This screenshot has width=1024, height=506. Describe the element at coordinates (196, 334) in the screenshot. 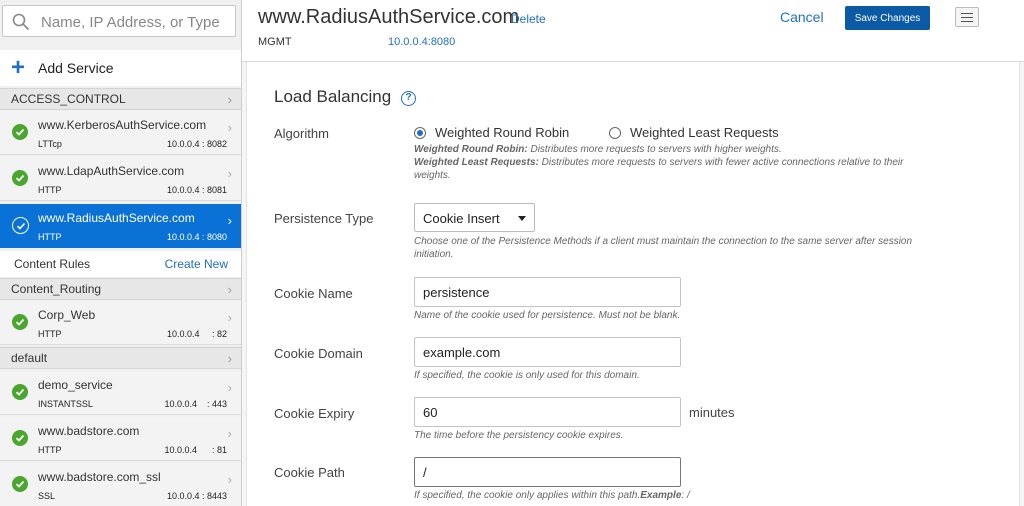

I see `service-address: 10.0.0.4 : 82` at that location.